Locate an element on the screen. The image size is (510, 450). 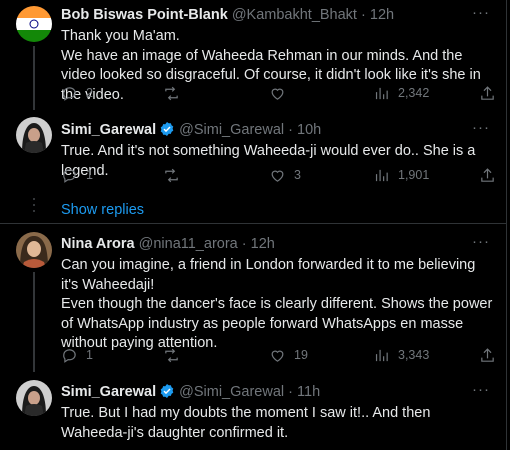
author-name: Bob Biswas Point-Blank is located at coordinates (144, 15).